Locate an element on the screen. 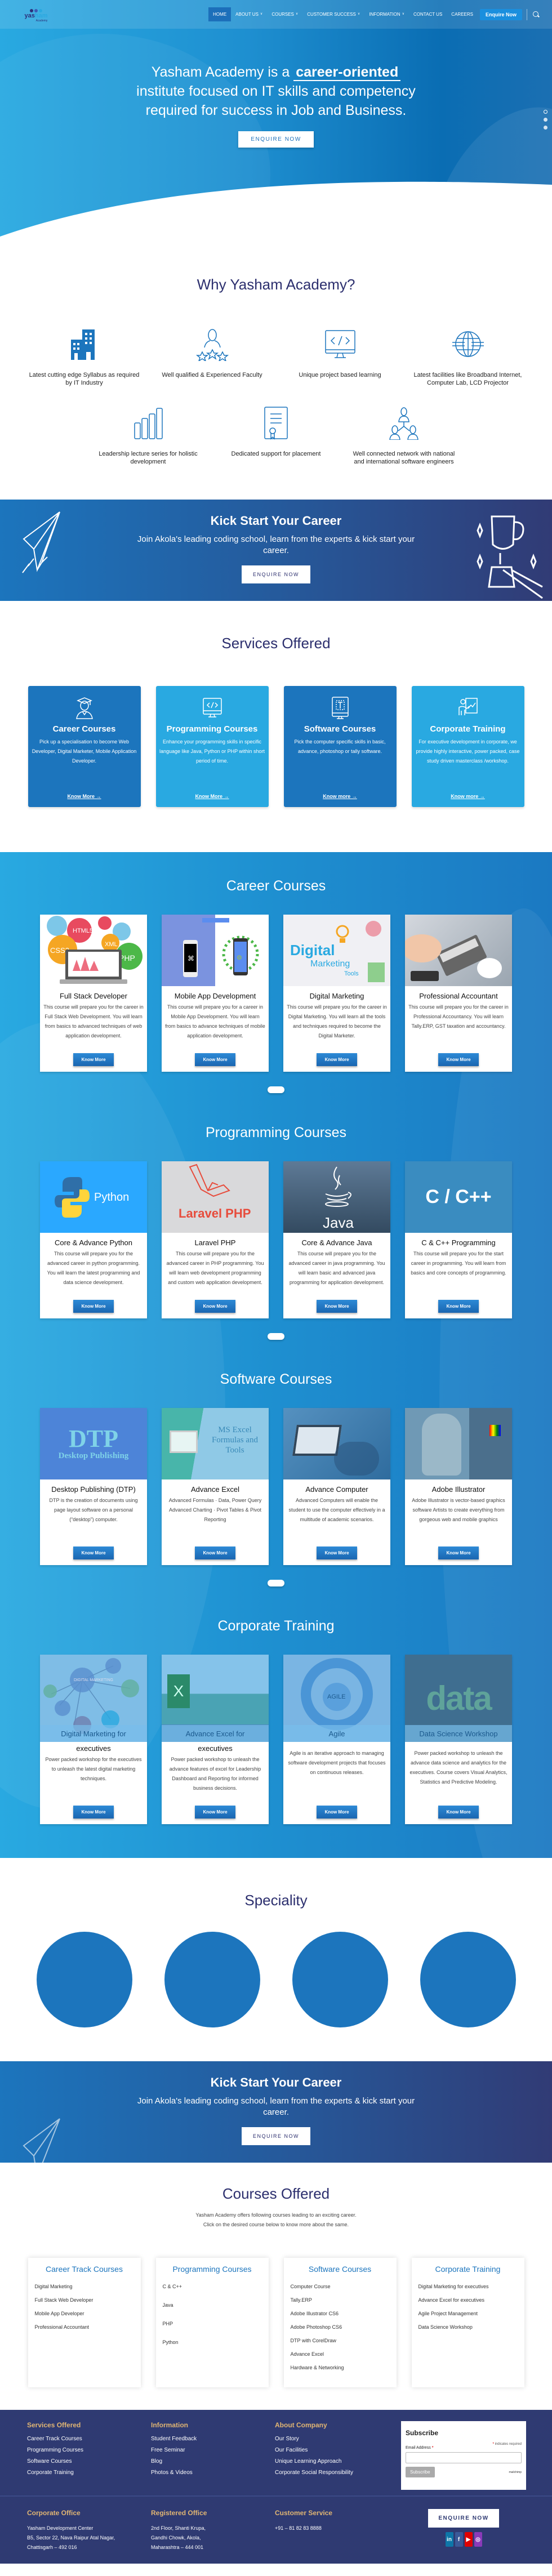 This screenshot has width=552, height=2576. nav-information: INFORMATION ∨ is located at coordinates (386, 14).